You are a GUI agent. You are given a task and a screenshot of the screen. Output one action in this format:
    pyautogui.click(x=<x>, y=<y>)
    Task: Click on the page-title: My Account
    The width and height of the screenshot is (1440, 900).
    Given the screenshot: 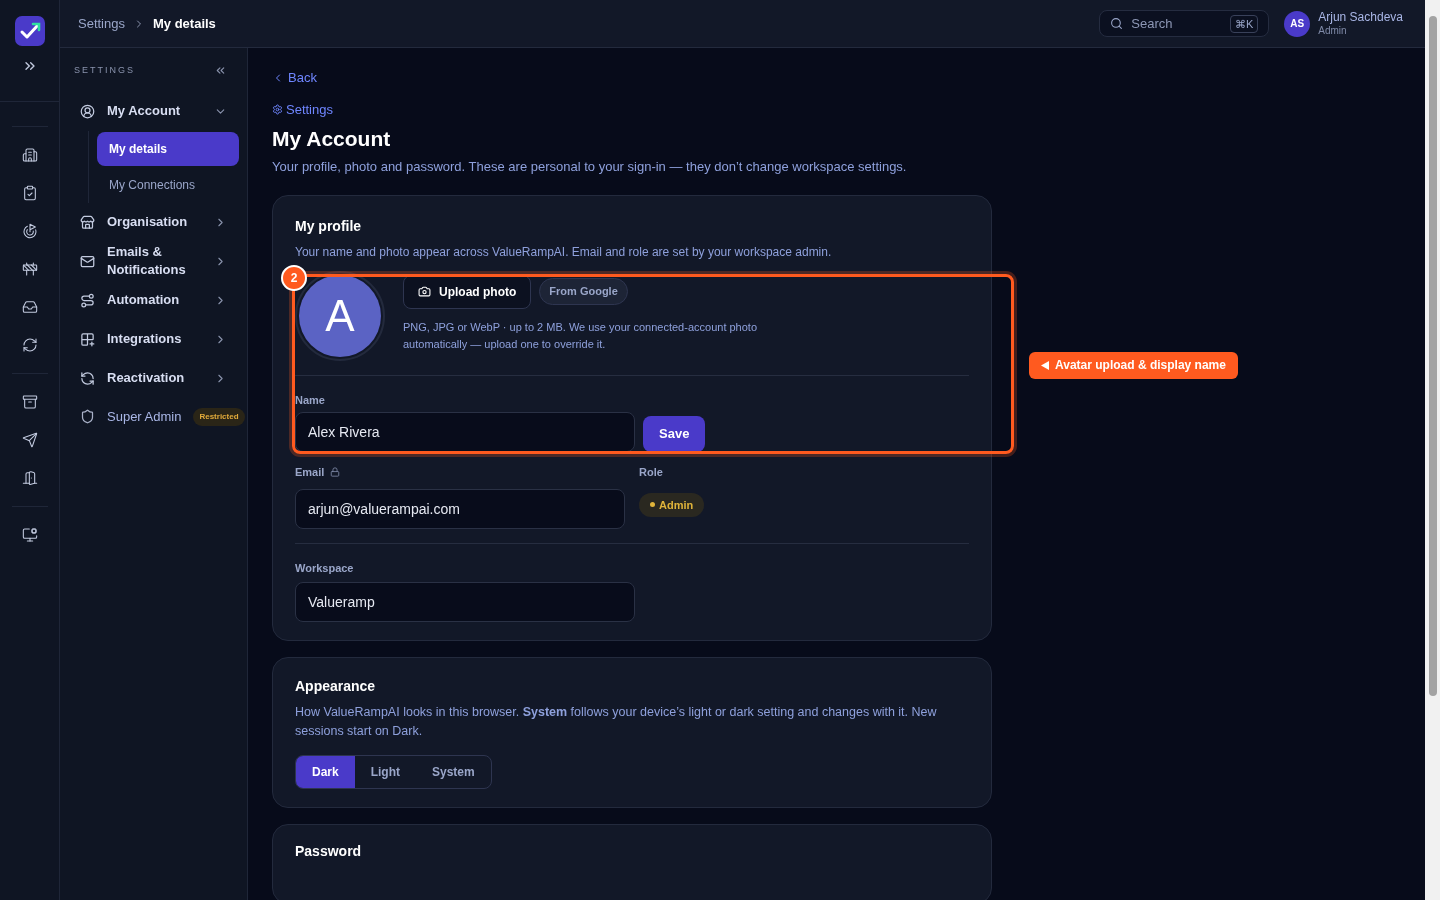 What is the action you would take?
    pyautogui.click(x=332, y=139)
    